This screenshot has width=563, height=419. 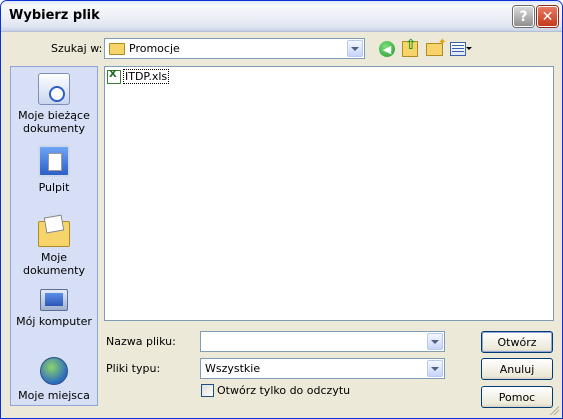 What do you see at coordinates (54, 395) in the screenshot?
I see `place-label: Moje miejsca` at bounding box center [54, 395].